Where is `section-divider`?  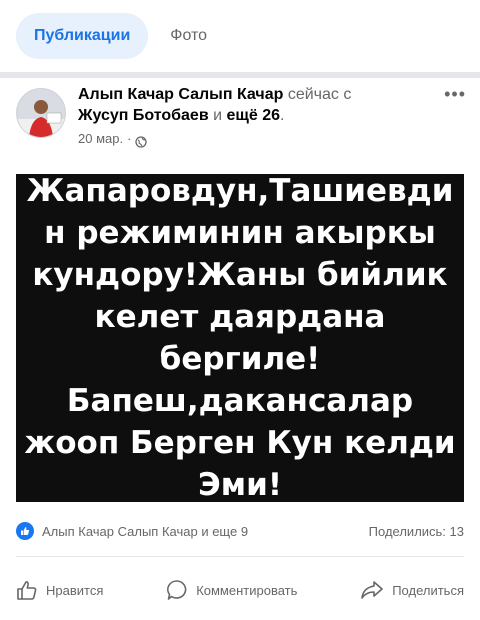
section-divider is located at coordinates (240, 75).